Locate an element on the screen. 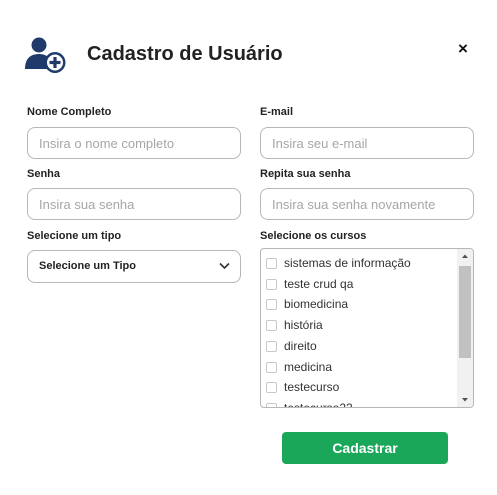 This screenshot has height=495, width=497. password-label: Senha is located at coordinates (44, 174).